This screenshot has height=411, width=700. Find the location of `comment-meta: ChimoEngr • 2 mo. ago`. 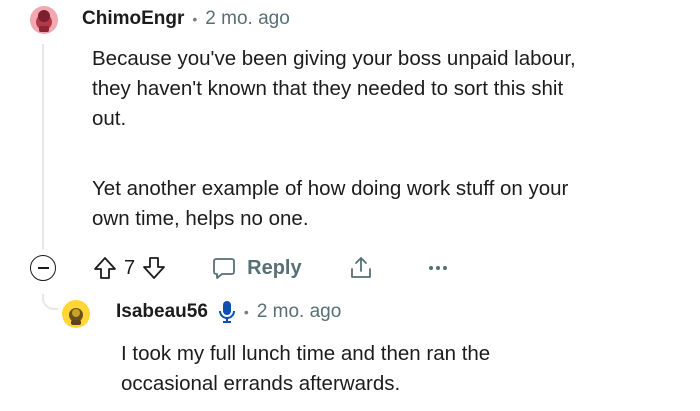

comment-meta: ChimoEngr • 2 mo. ago is located at coordinates (186, 19).